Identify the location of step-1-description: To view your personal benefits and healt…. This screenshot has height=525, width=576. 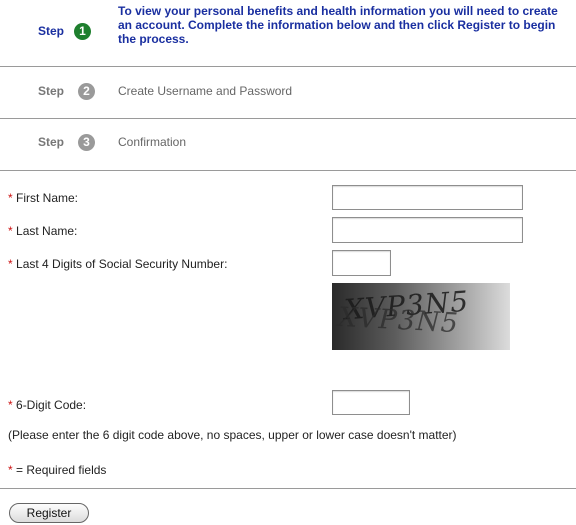
(338, 25).